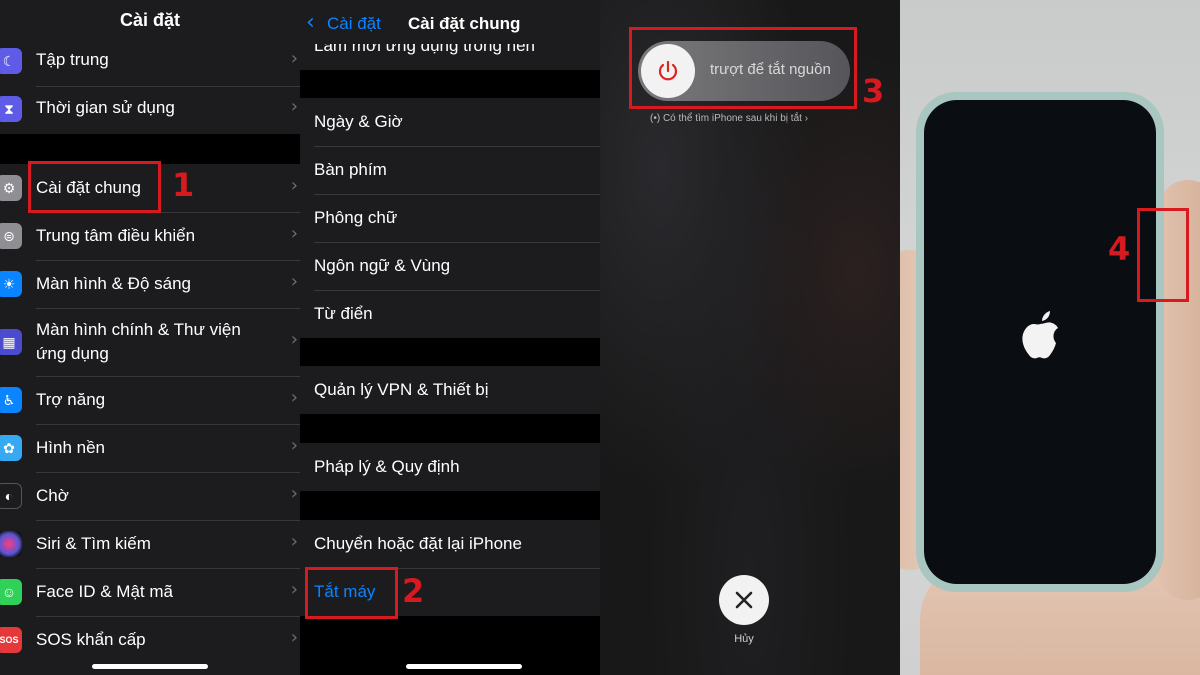 The height and width of the screenshot is (675, 1200). Describe the element at coordinates (72, 353) in the screenshot. I see `settings-row-label-line2: ứng dụng` at that location.